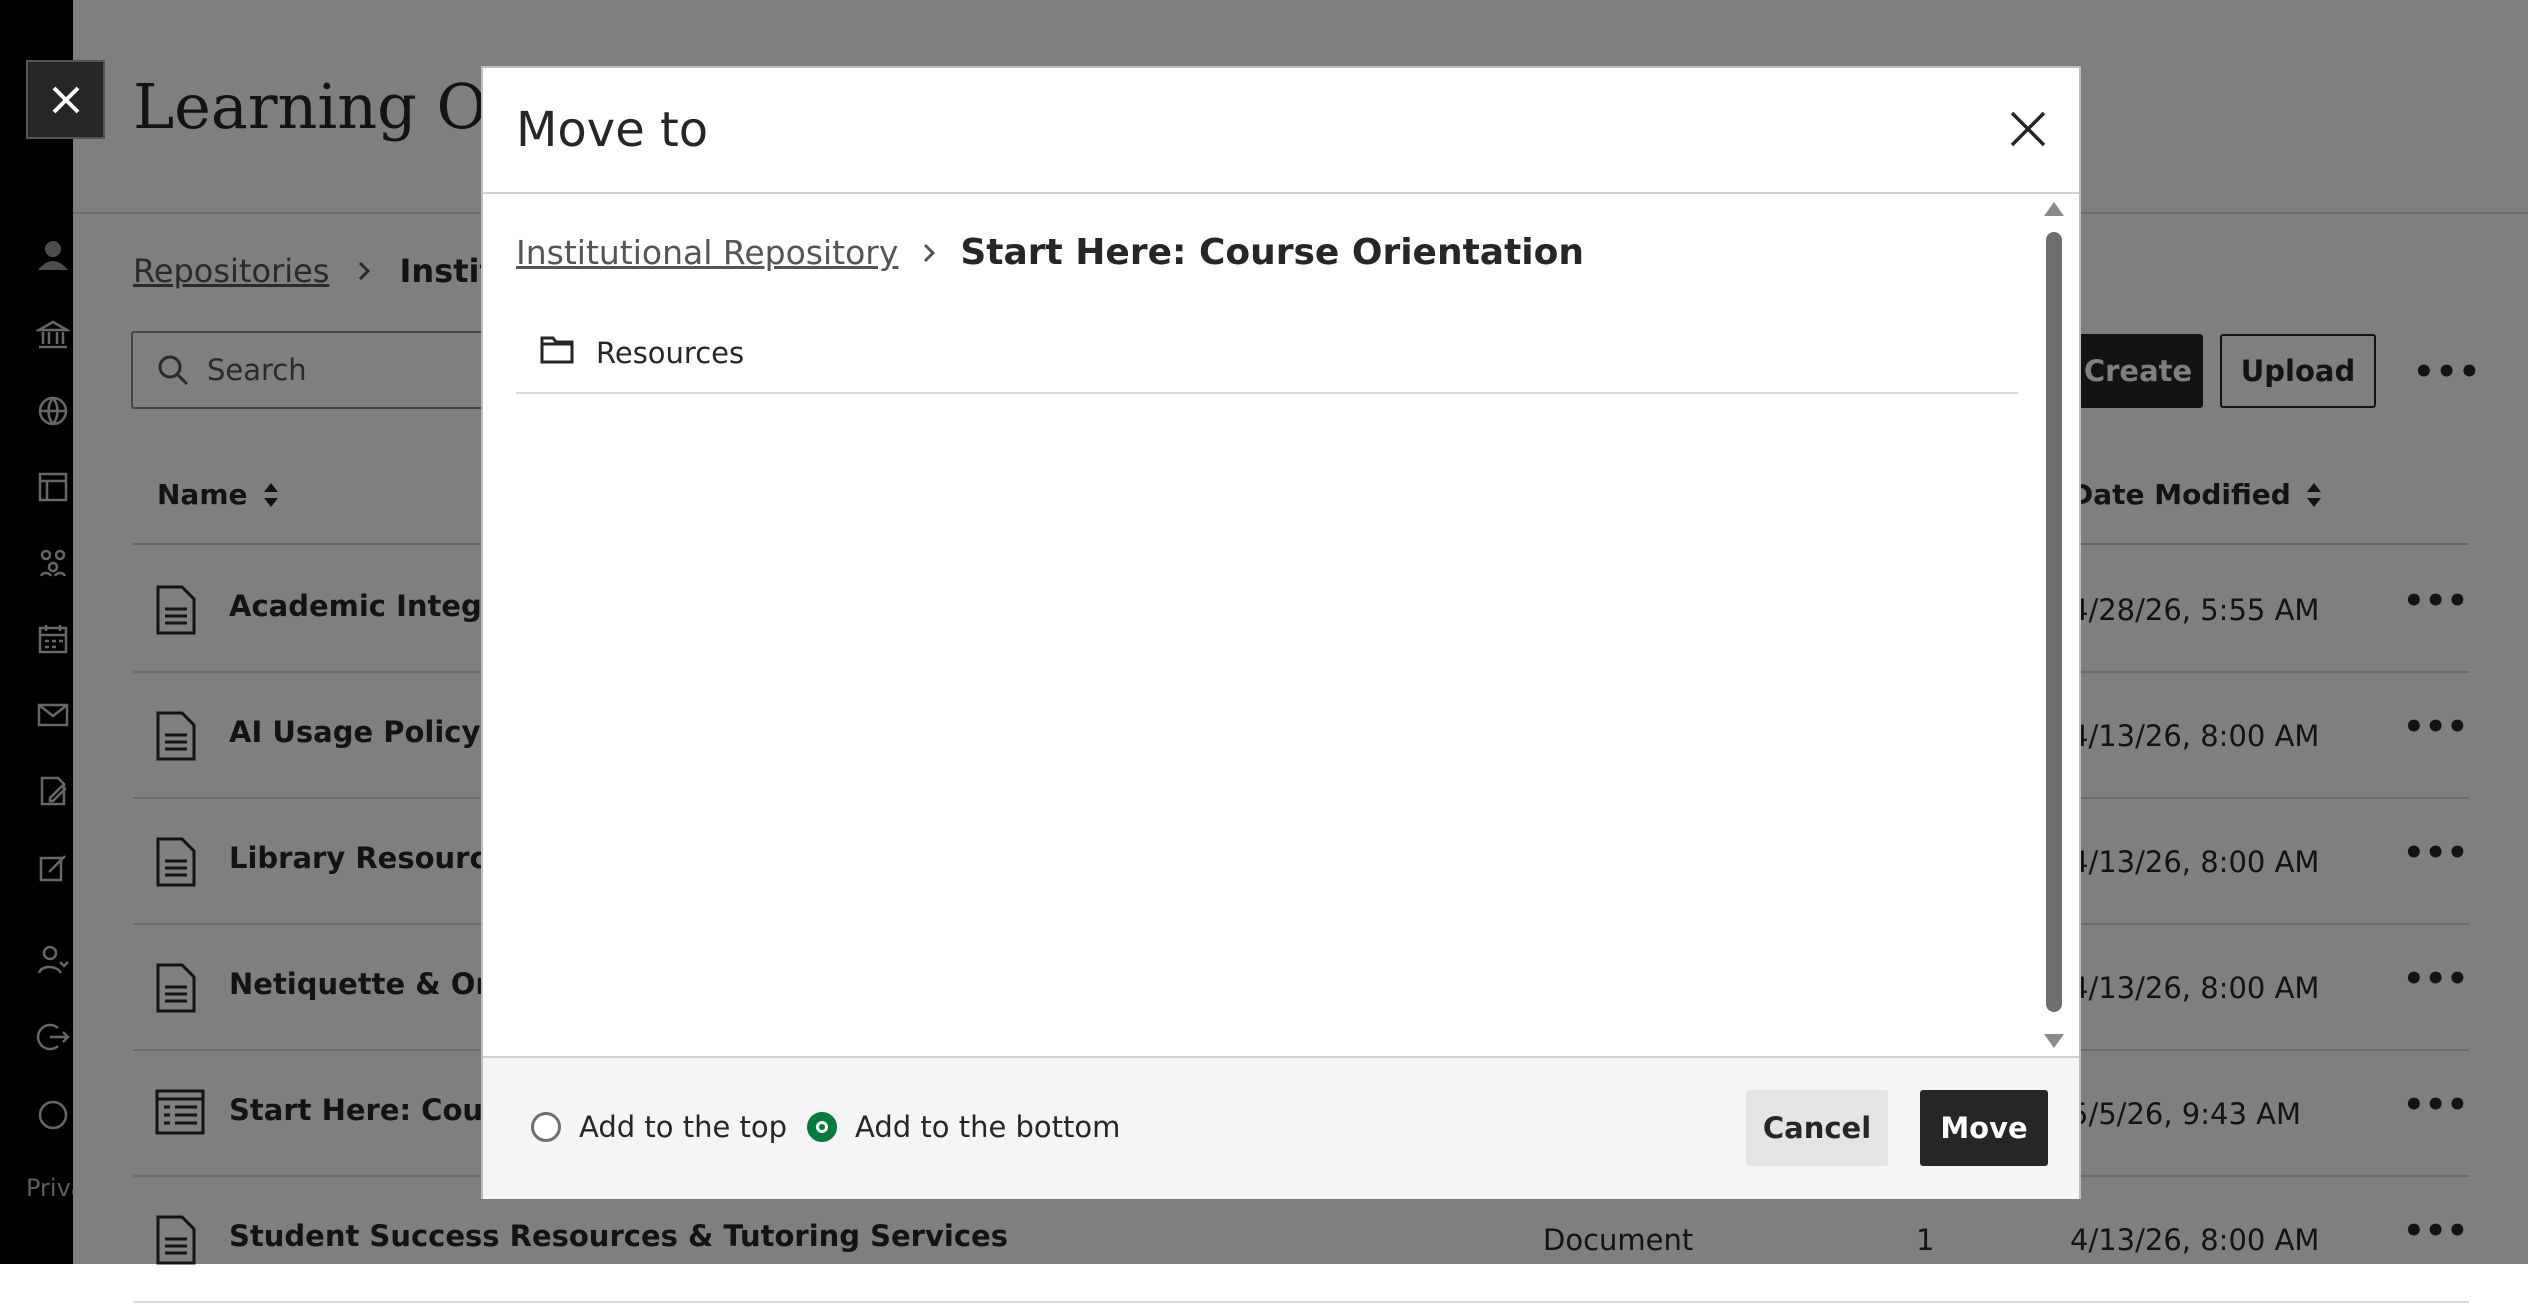  I want to click on radio-label: Add to the bottom, so click(988, 1127).